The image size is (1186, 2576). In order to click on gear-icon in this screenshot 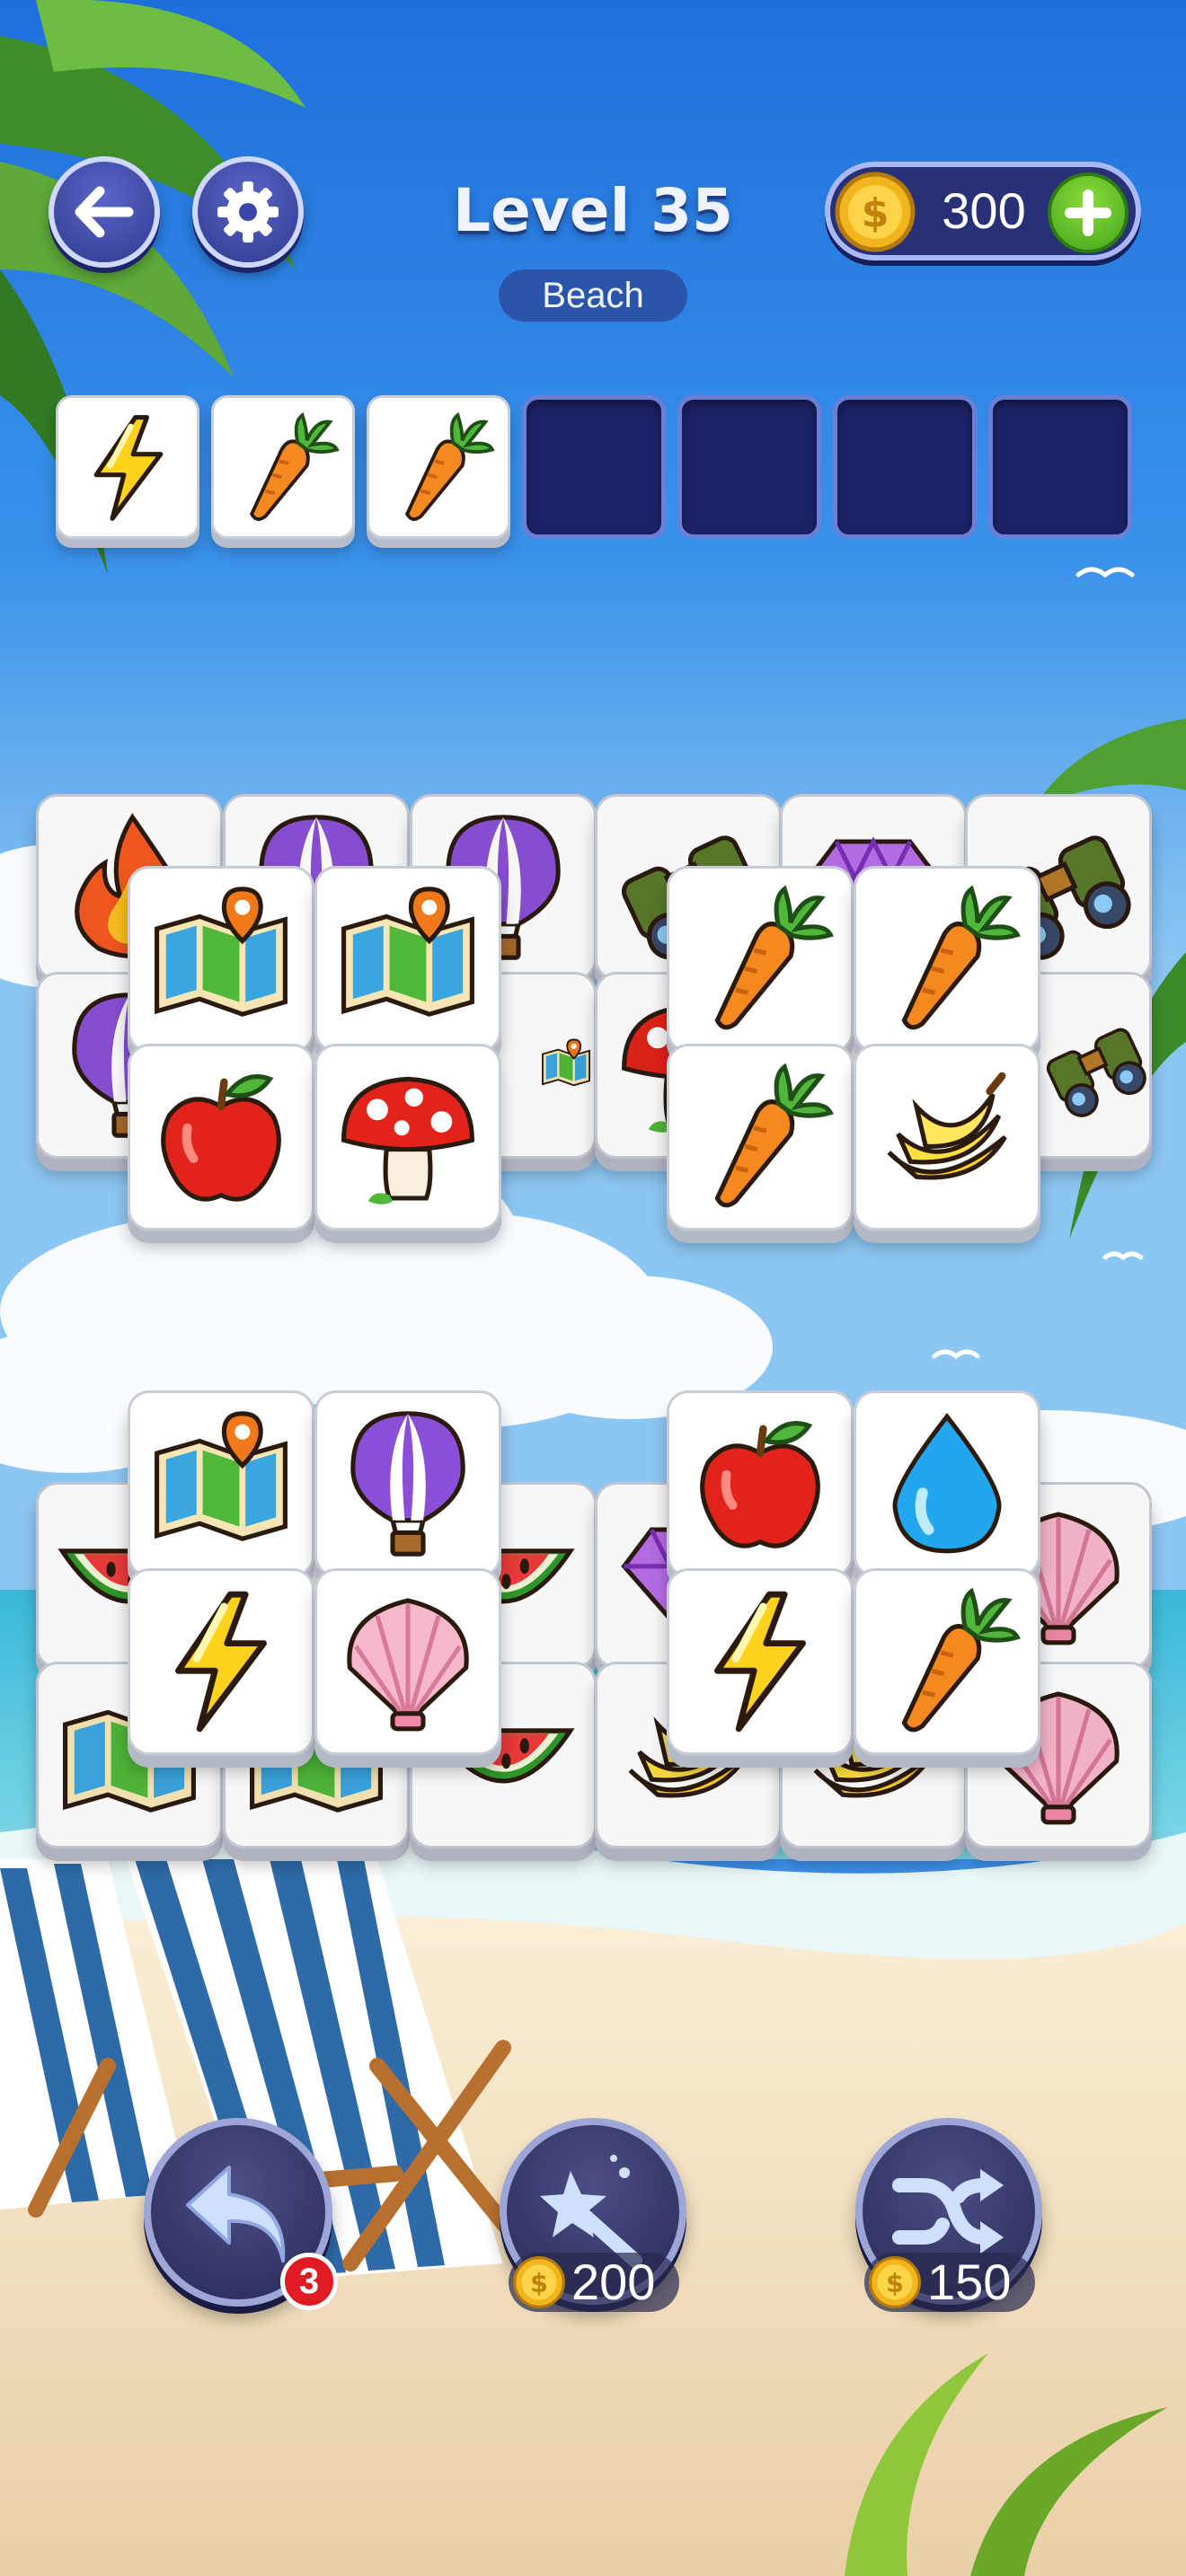, I will do `click(248, 212)`.